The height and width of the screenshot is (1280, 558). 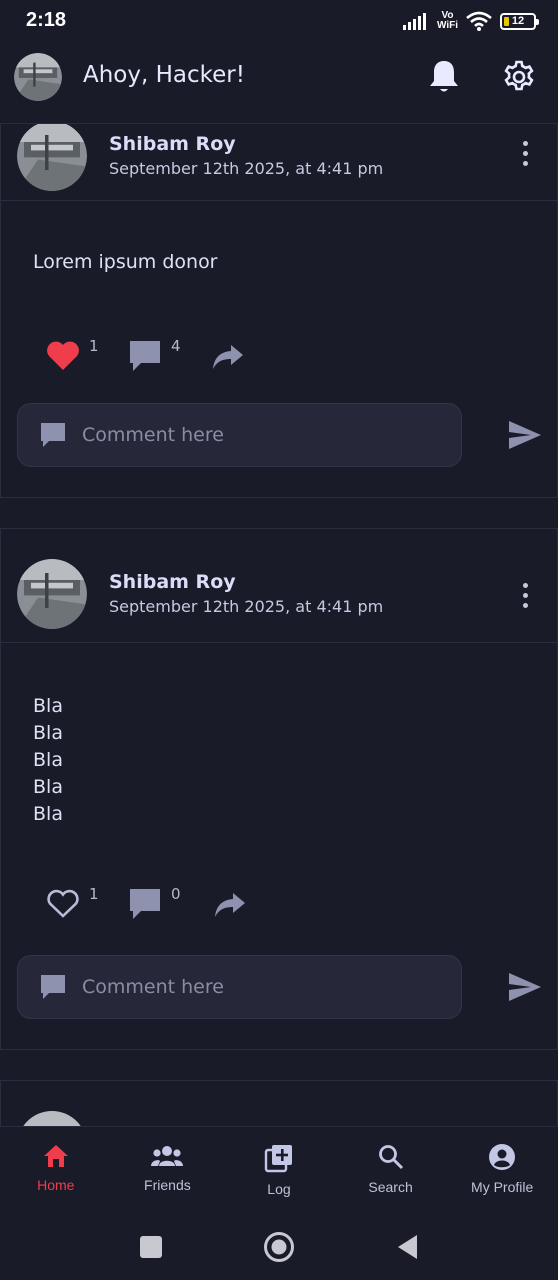 What do you see at coordinates (167, 1156) in the screenshot?
I see `friends-icon` at bounding box center [167, 1156].